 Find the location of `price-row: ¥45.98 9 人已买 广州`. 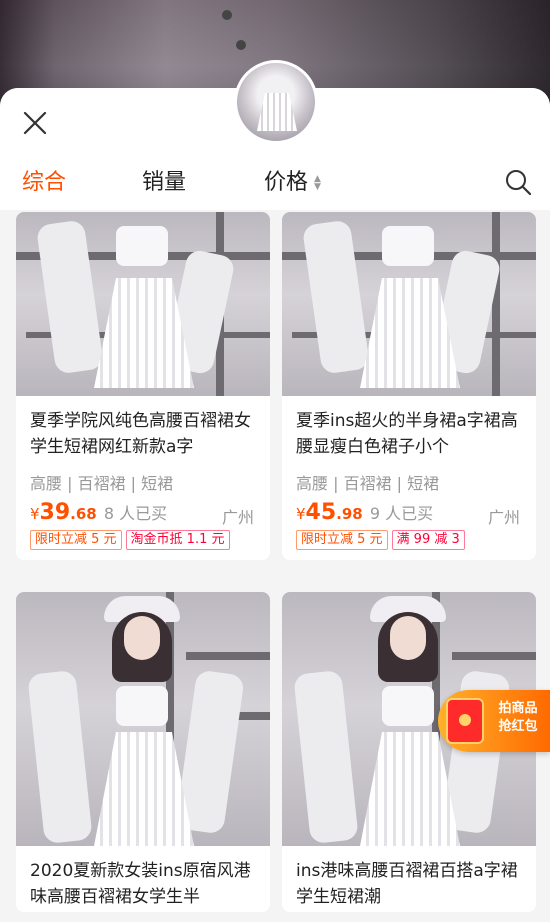

price-row: ¥45.98 9 人已买 广州 is located at coordinates (409, 510).